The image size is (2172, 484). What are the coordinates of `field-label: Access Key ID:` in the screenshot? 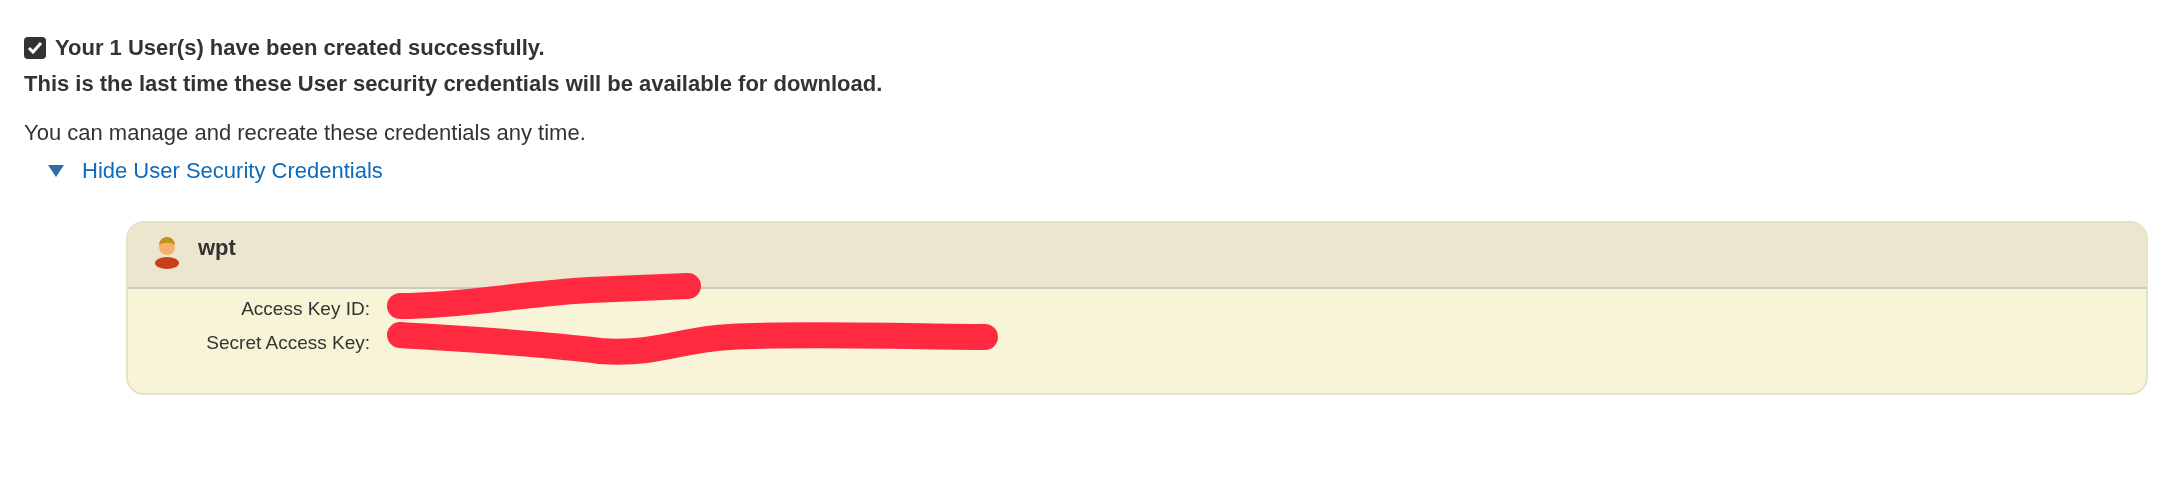 It's located at (305, 309).